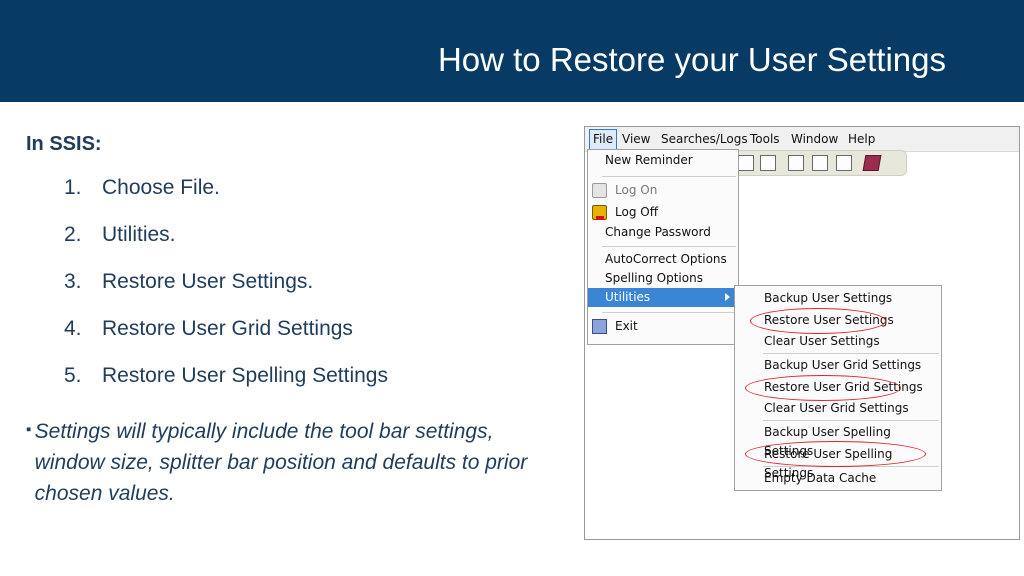  What do you see at coordinates (822, 341) in the screenshot?
I see `menu-item-label: Clear User Settings` at bounding box center [822, 341].